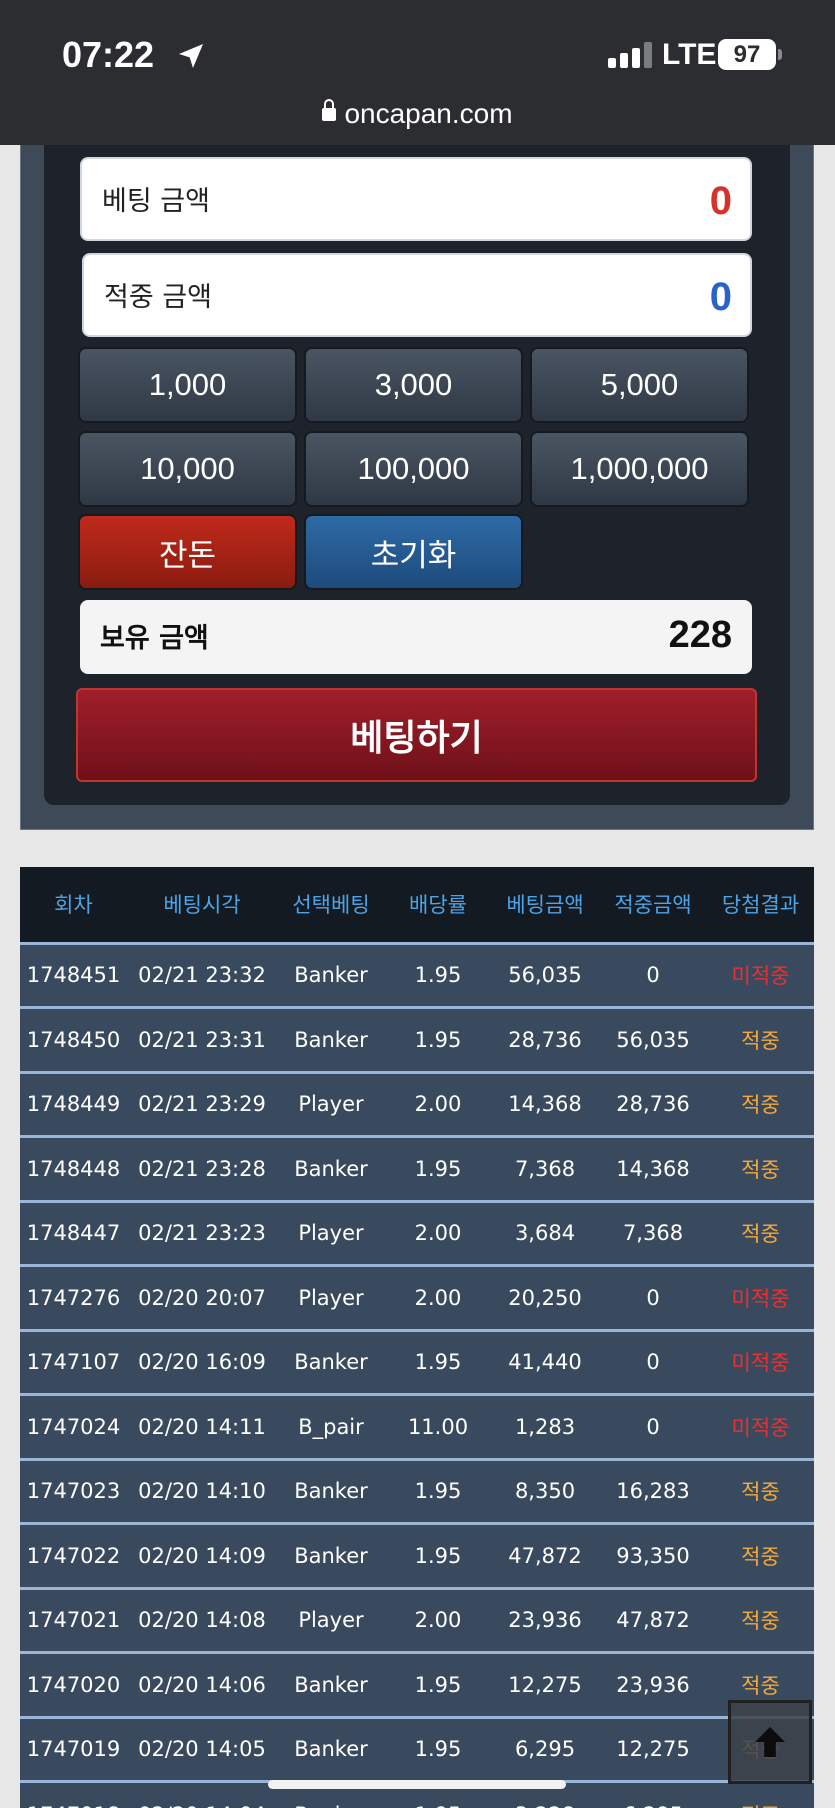 This screenshot has width=835, height=1808. What do you see at coordinates (417, 72) in the screenshot?
I see `status-bar: 07:22 LTE 97 oncapan.com` at bounding box center [417, 72].